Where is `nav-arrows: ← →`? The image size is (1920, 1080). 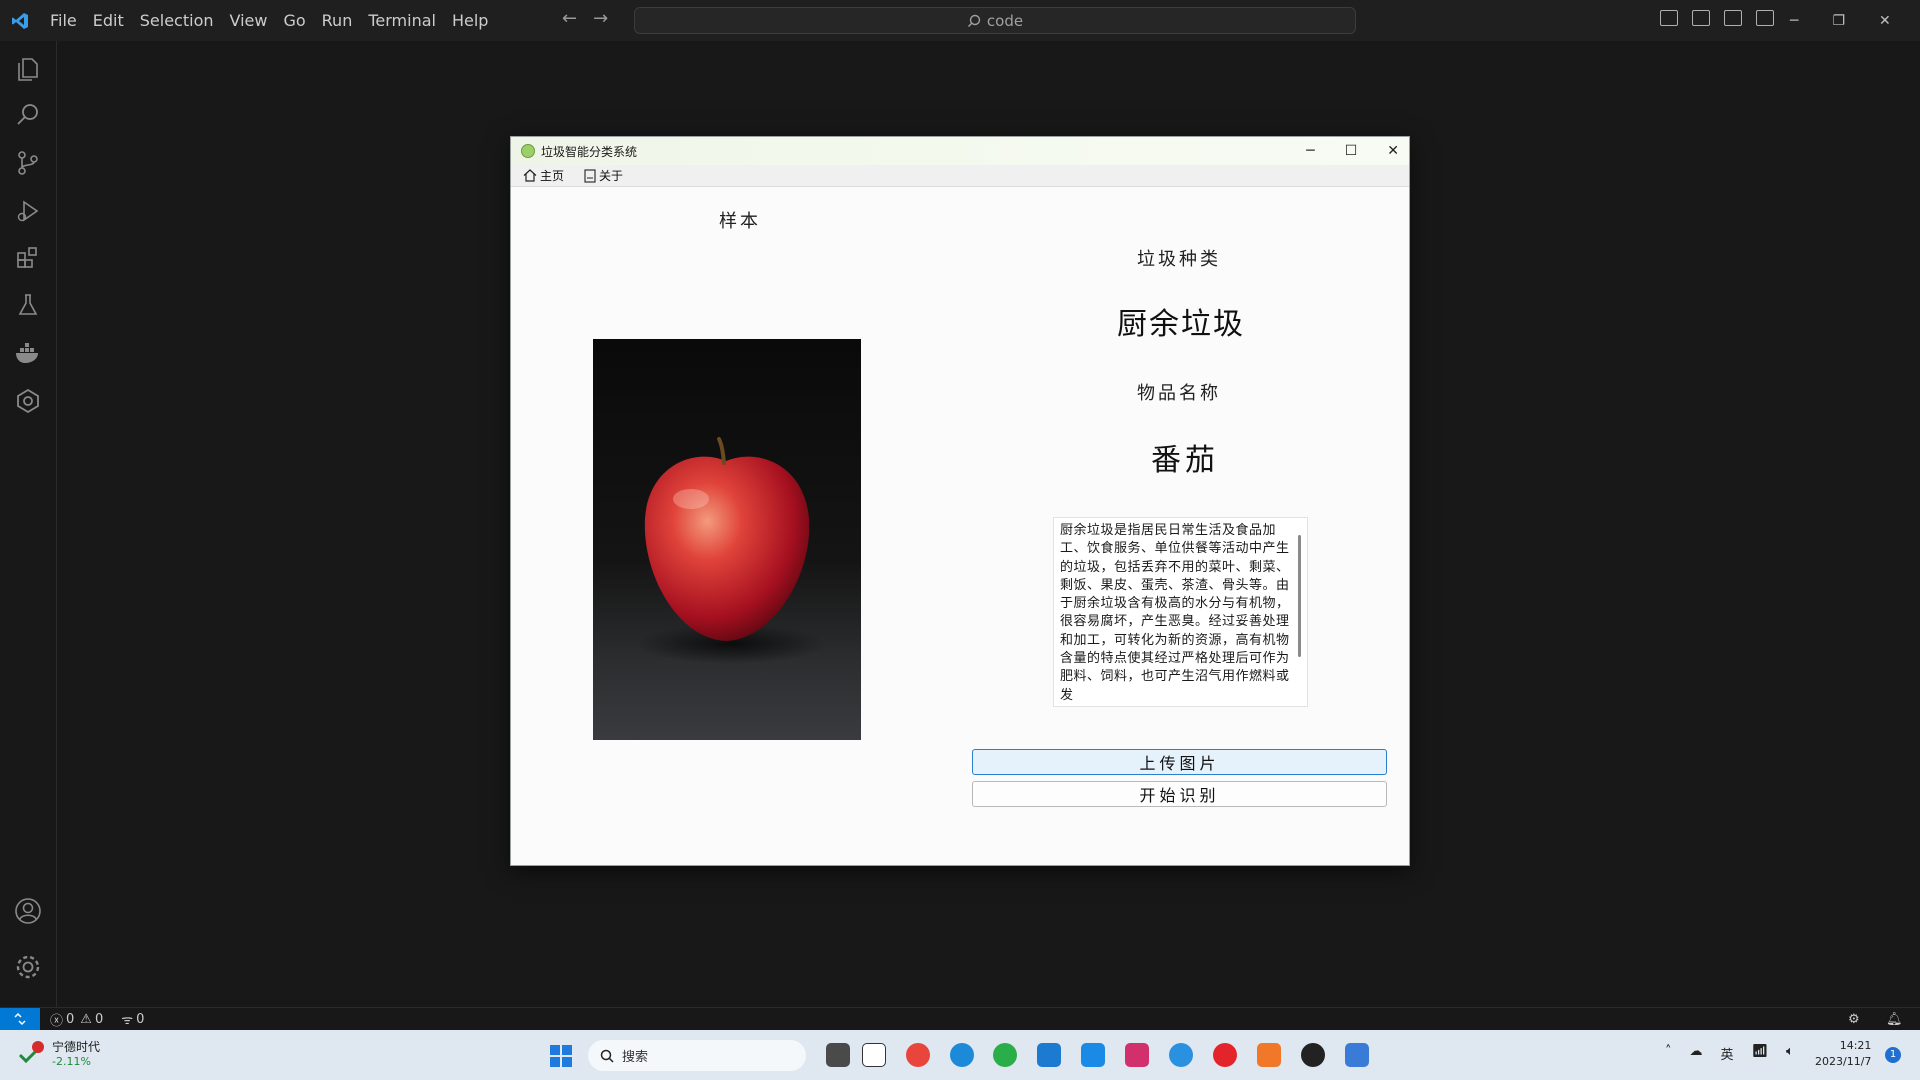 nav-arrows: ← → is located at coordinates (585, 18).